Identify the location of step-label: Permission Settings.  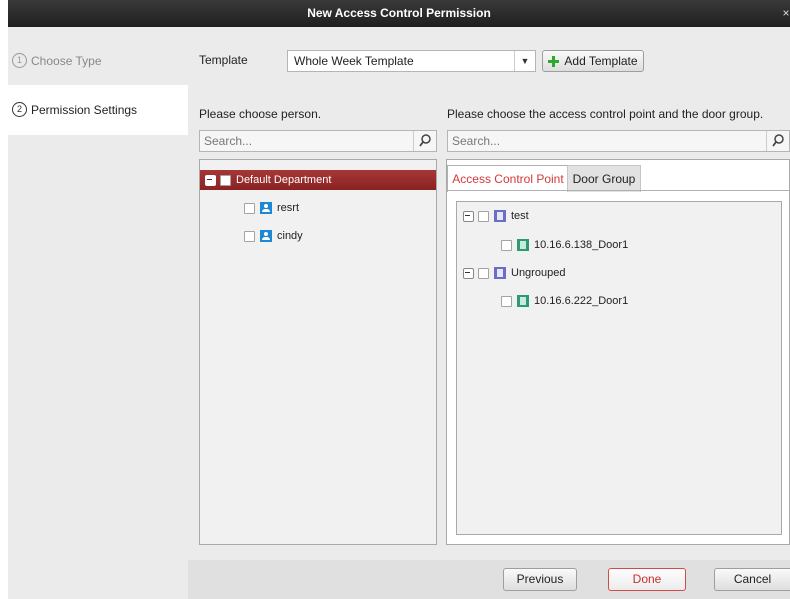
(84, 110).